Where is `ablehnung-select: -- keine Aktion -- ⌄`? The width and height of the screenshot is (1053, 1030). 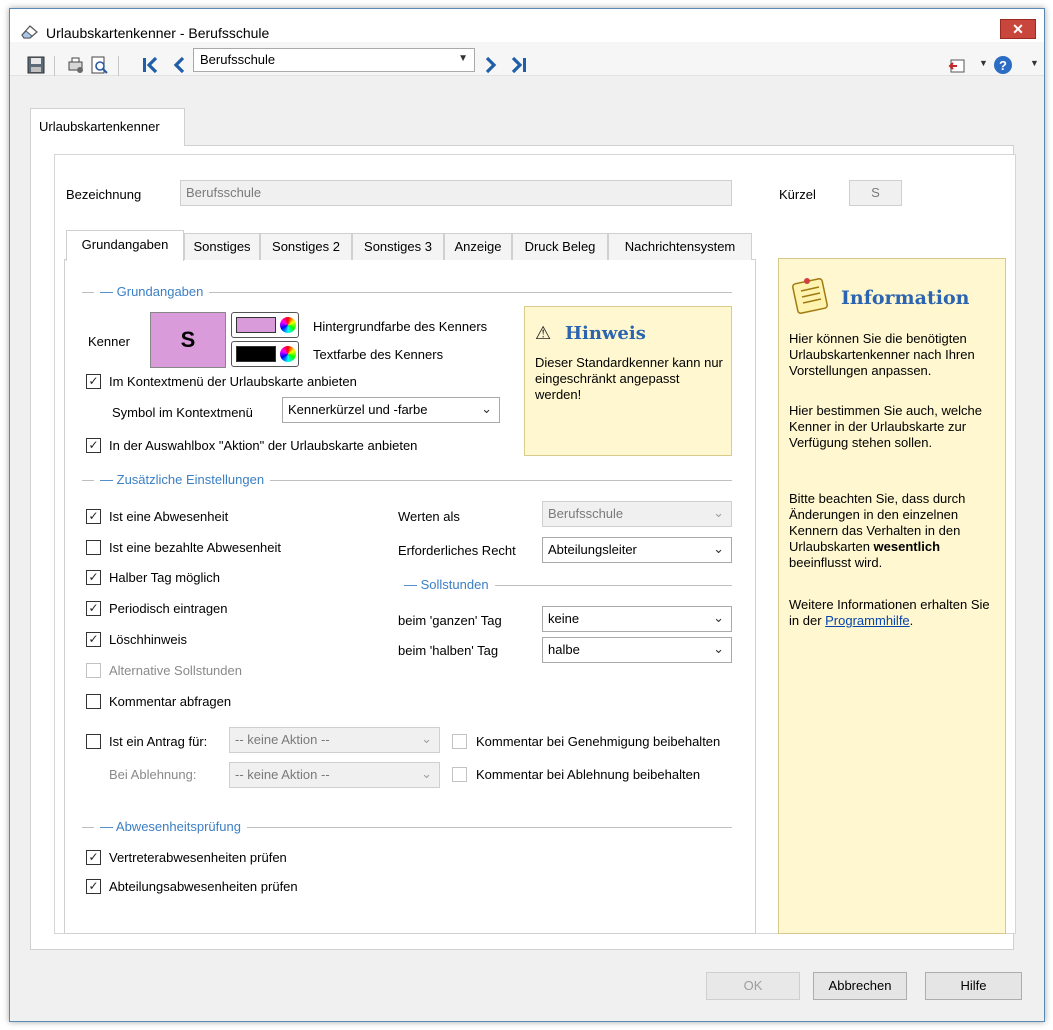 ablehnung-select: -- keine Aktion -- ⌄ is located at coordinates (334, 775).